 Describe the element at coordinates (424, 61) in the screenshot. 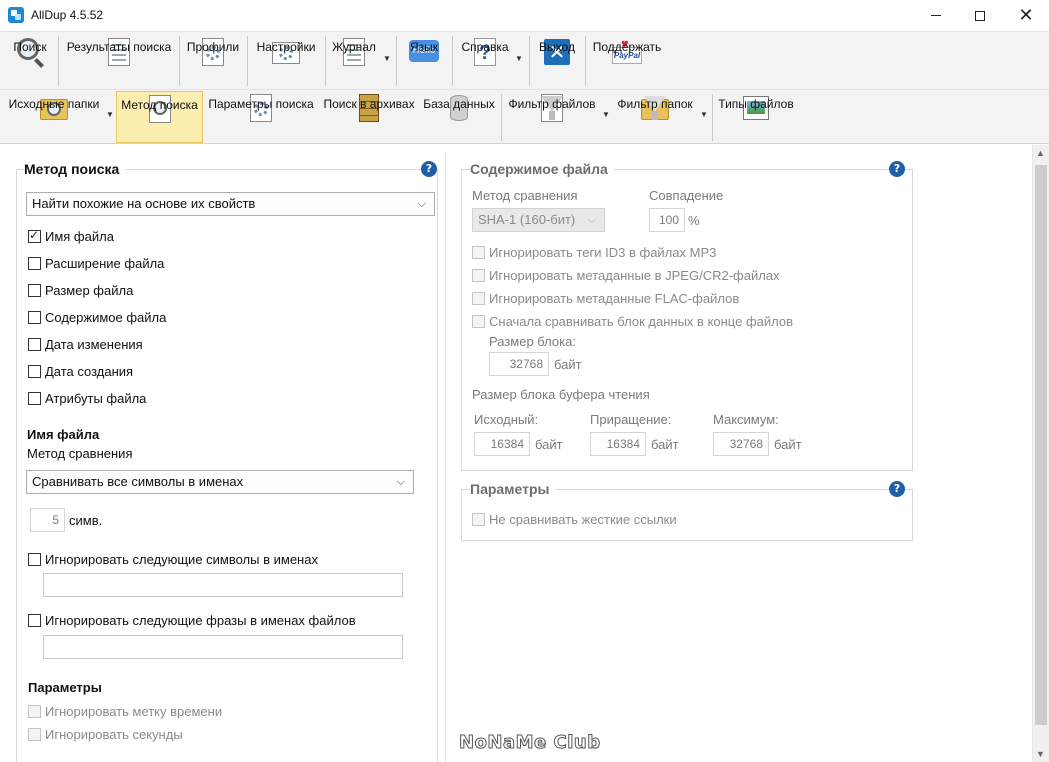

I see `language-button: Hello Язык` at that location.